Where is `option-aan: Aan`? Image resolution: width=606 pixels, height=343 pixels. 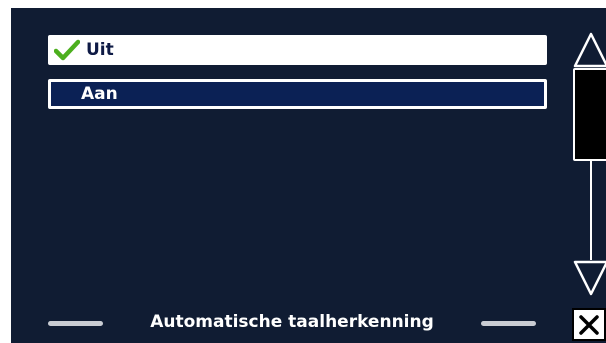 option-aan: Aan is located at coordinates (297, 94).